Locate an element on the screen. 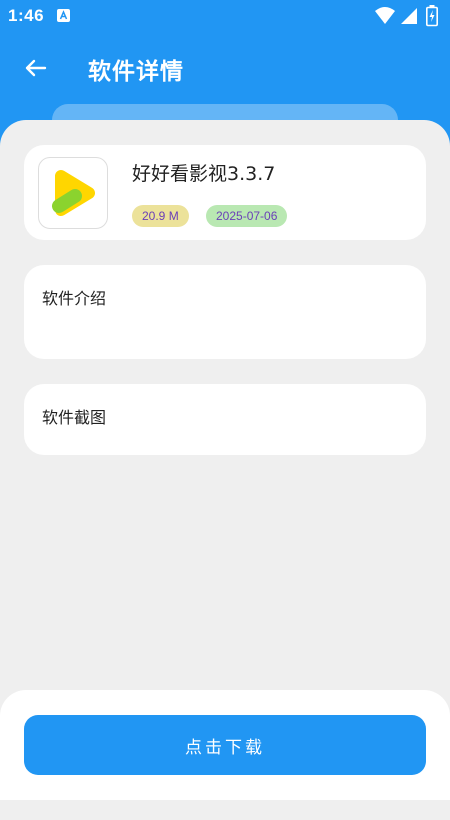 The width and height of the screenshot is (450, 820). status-time: 1:46 is located at coordinates (26, 15).